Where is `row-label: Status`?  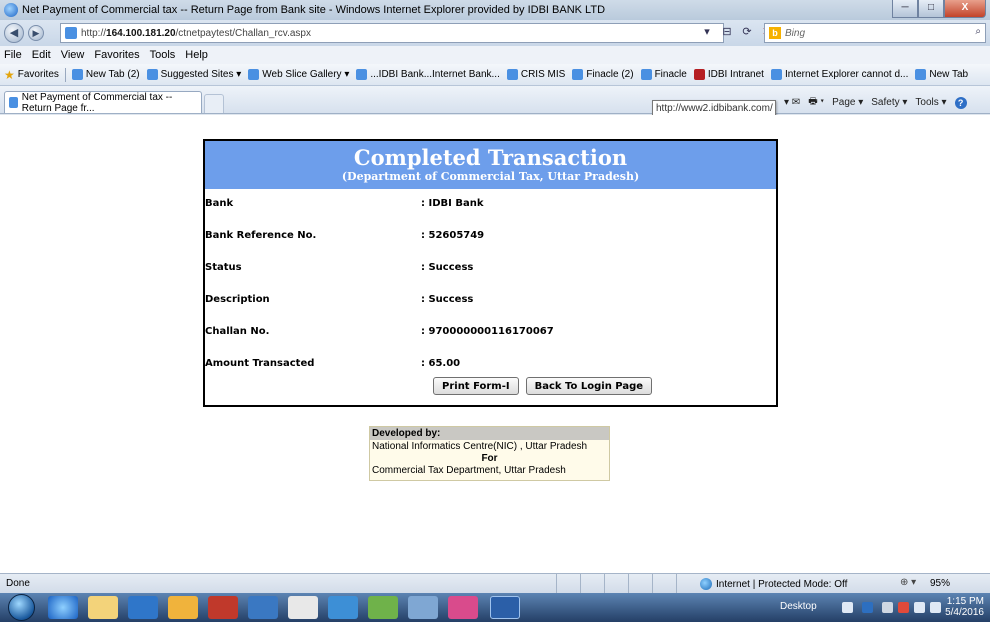
row-label: Status is located at coordinates (223, 267).